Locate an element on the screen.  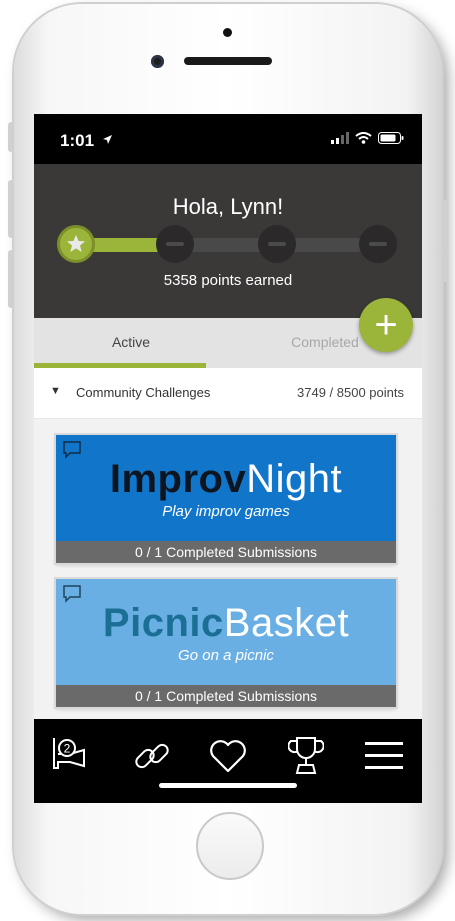
nav-menu is located at coordinates (384, 756).